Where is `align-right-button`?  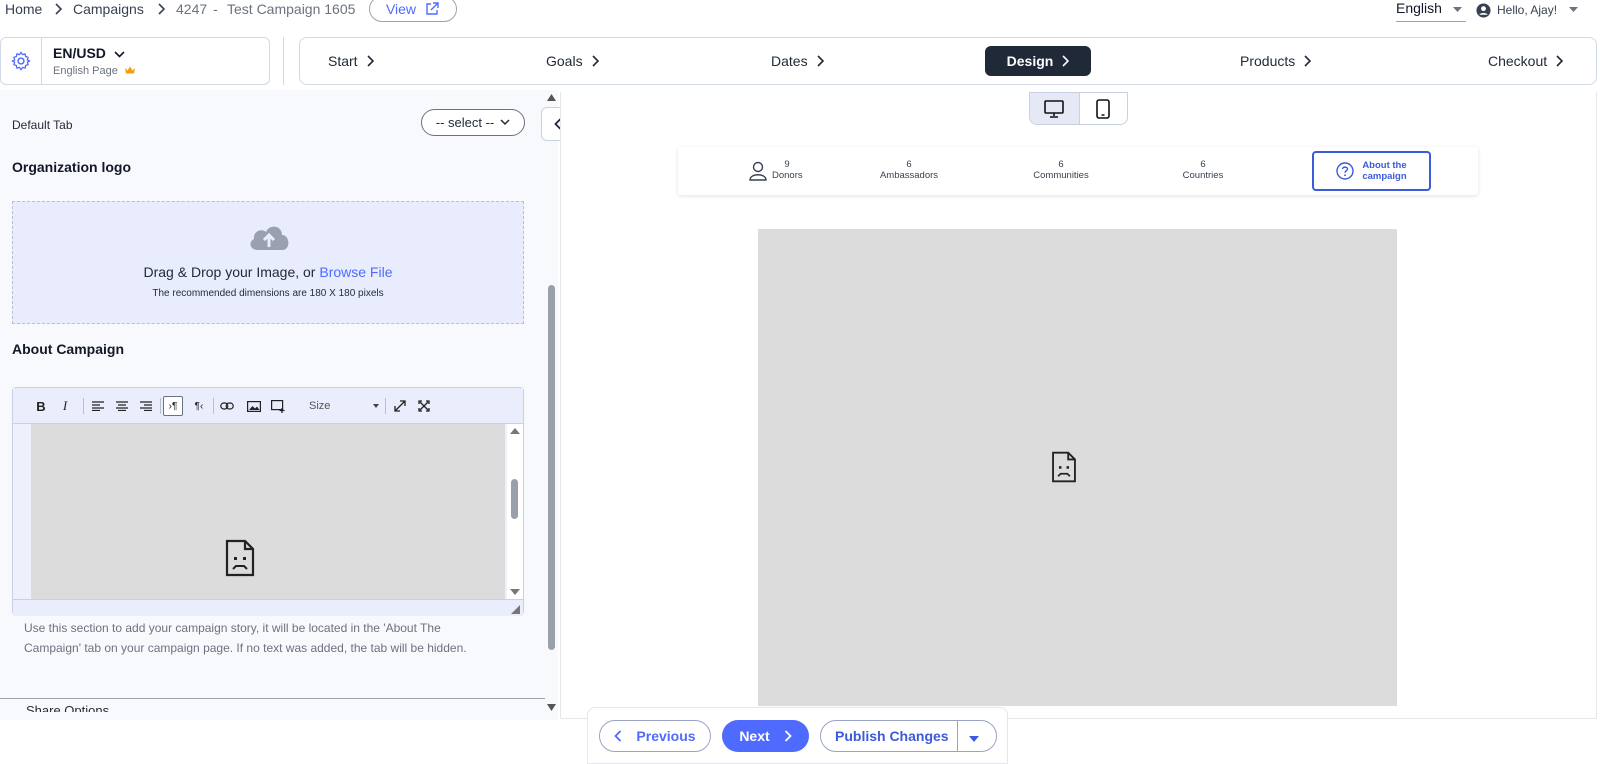 align-right-button is located at coordinates (146, 406).